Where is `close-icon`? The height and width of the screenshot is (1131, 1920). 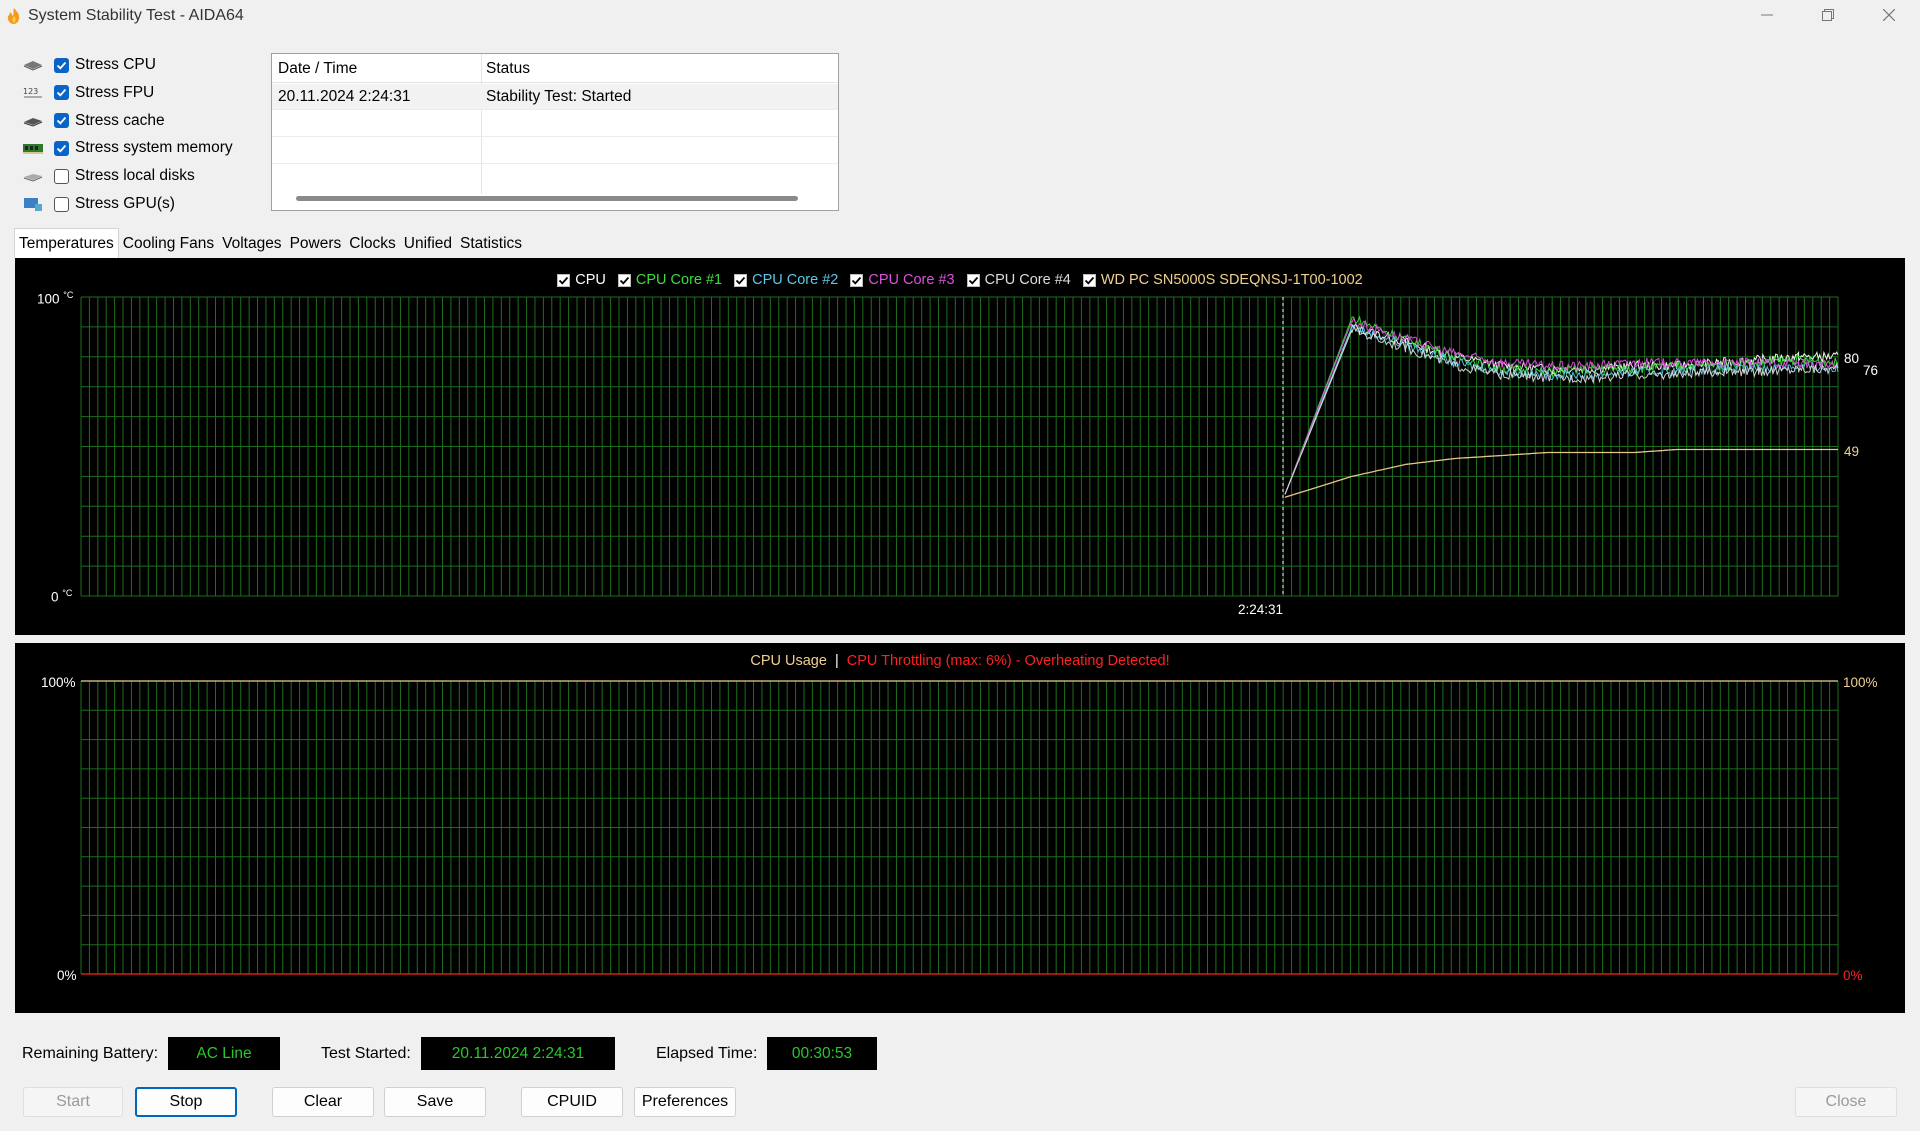 close-icon is located at coordinates (1889, 15).